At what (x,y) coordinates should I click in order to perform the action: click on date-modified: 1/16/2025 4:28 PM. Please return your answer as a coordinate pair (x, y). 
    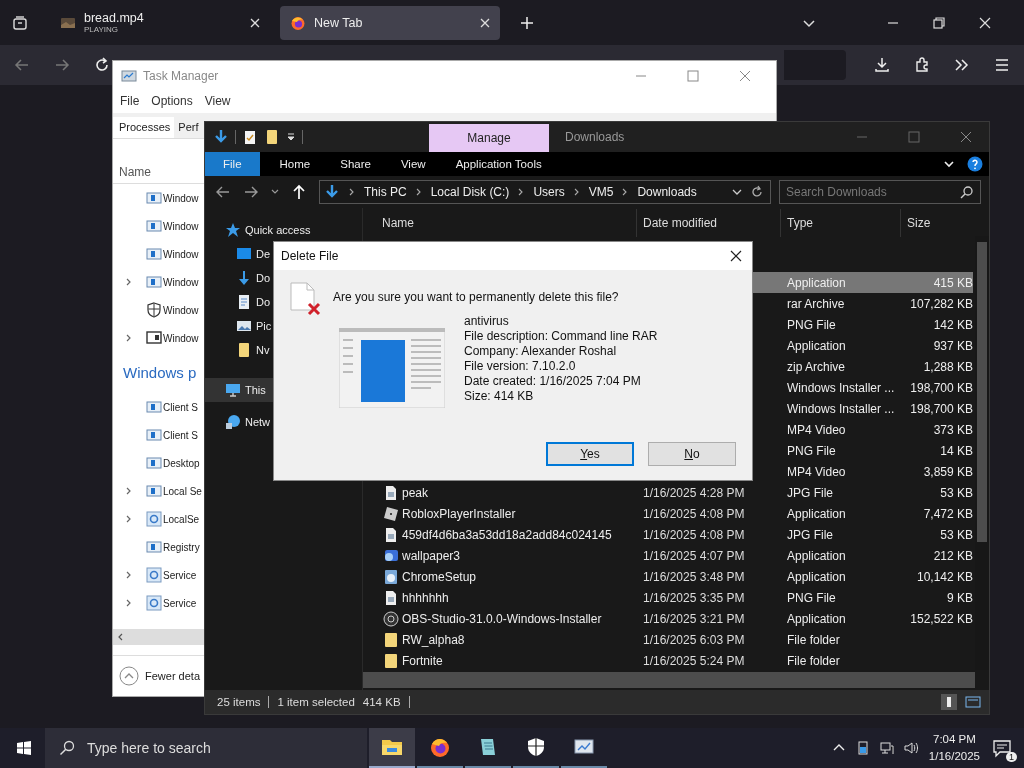
    Looking at the image, I should click on (694, 492).